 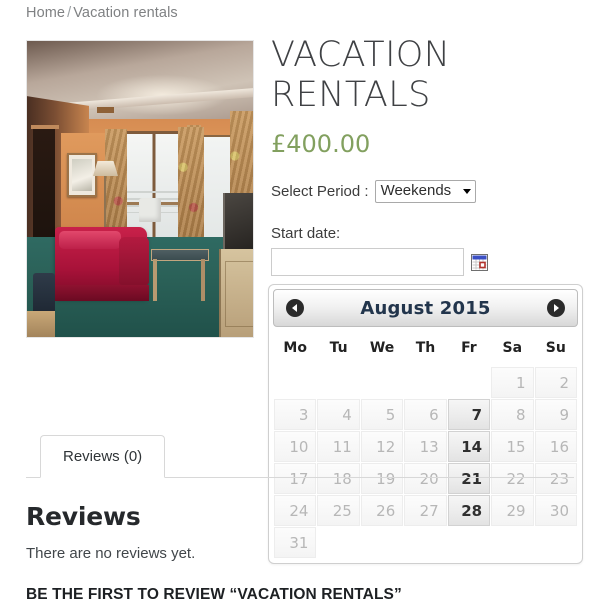 What do you see at coordinates (134, 261) in the screenshot?
I see `photo-sofa-arm` at bounding box center [134, 261].